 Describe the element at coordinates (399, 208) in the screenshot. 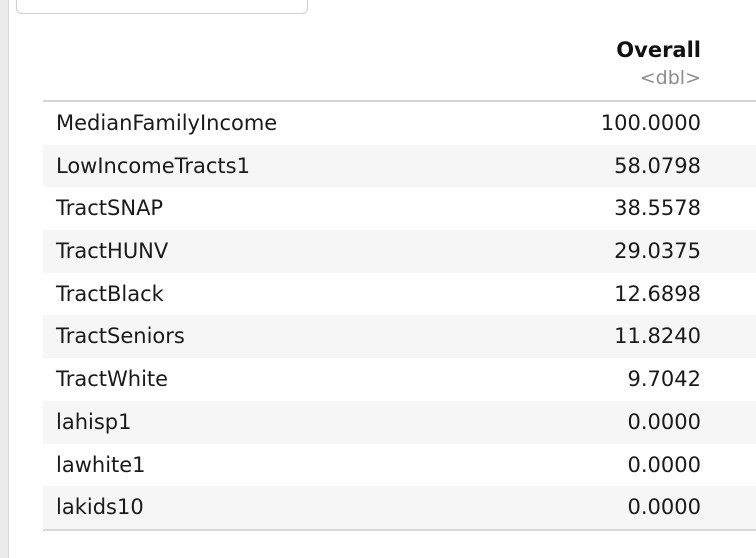

I see `table-row: TractSNAP 38.5578` at that location.